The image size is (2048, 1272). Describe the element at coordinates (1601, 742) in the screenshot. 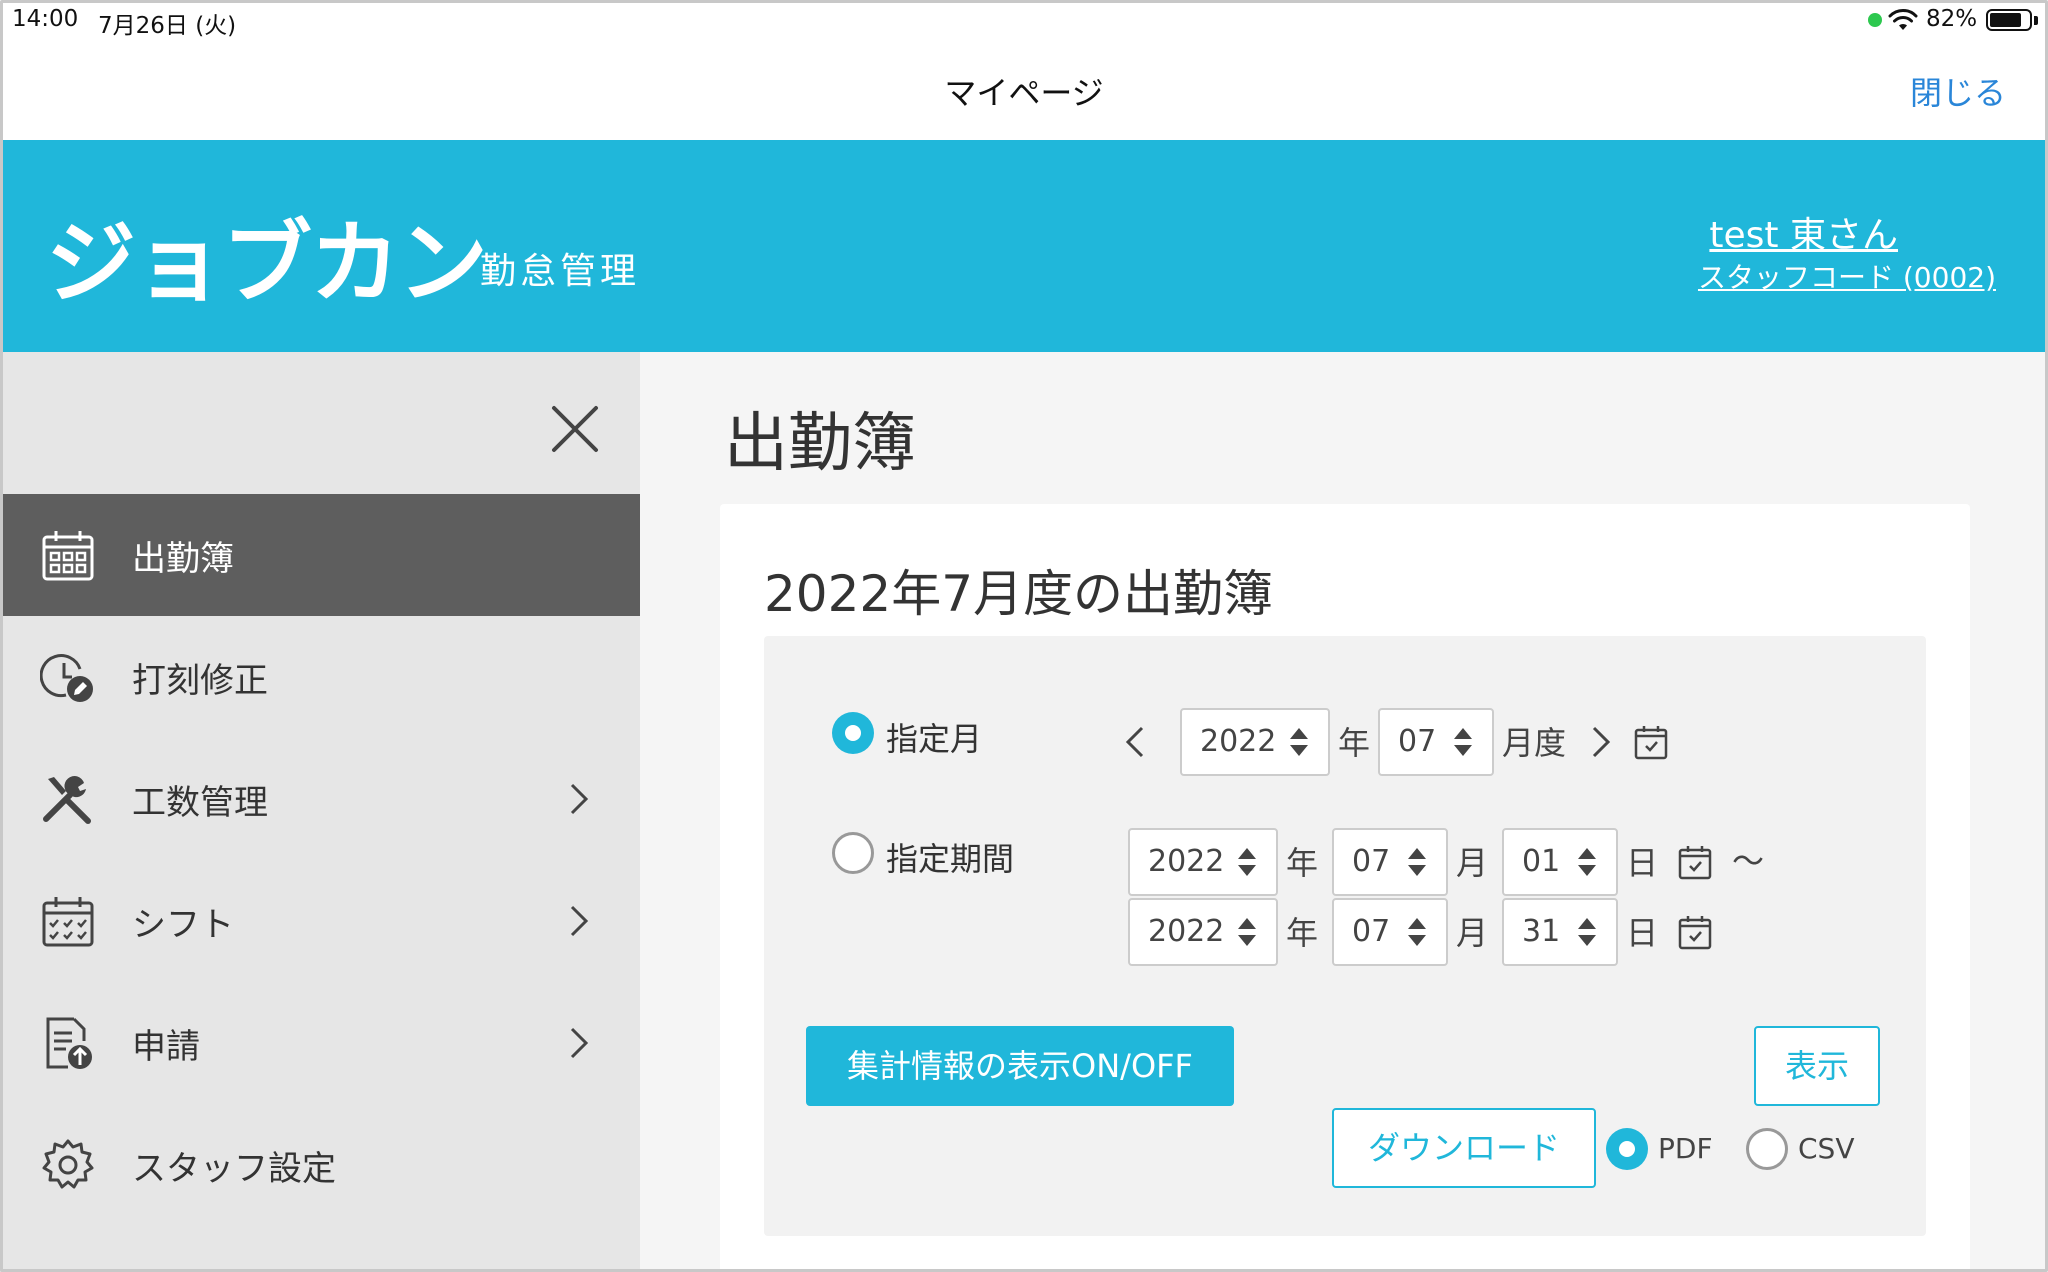

I see `next-month-chevron-icon` at that location.